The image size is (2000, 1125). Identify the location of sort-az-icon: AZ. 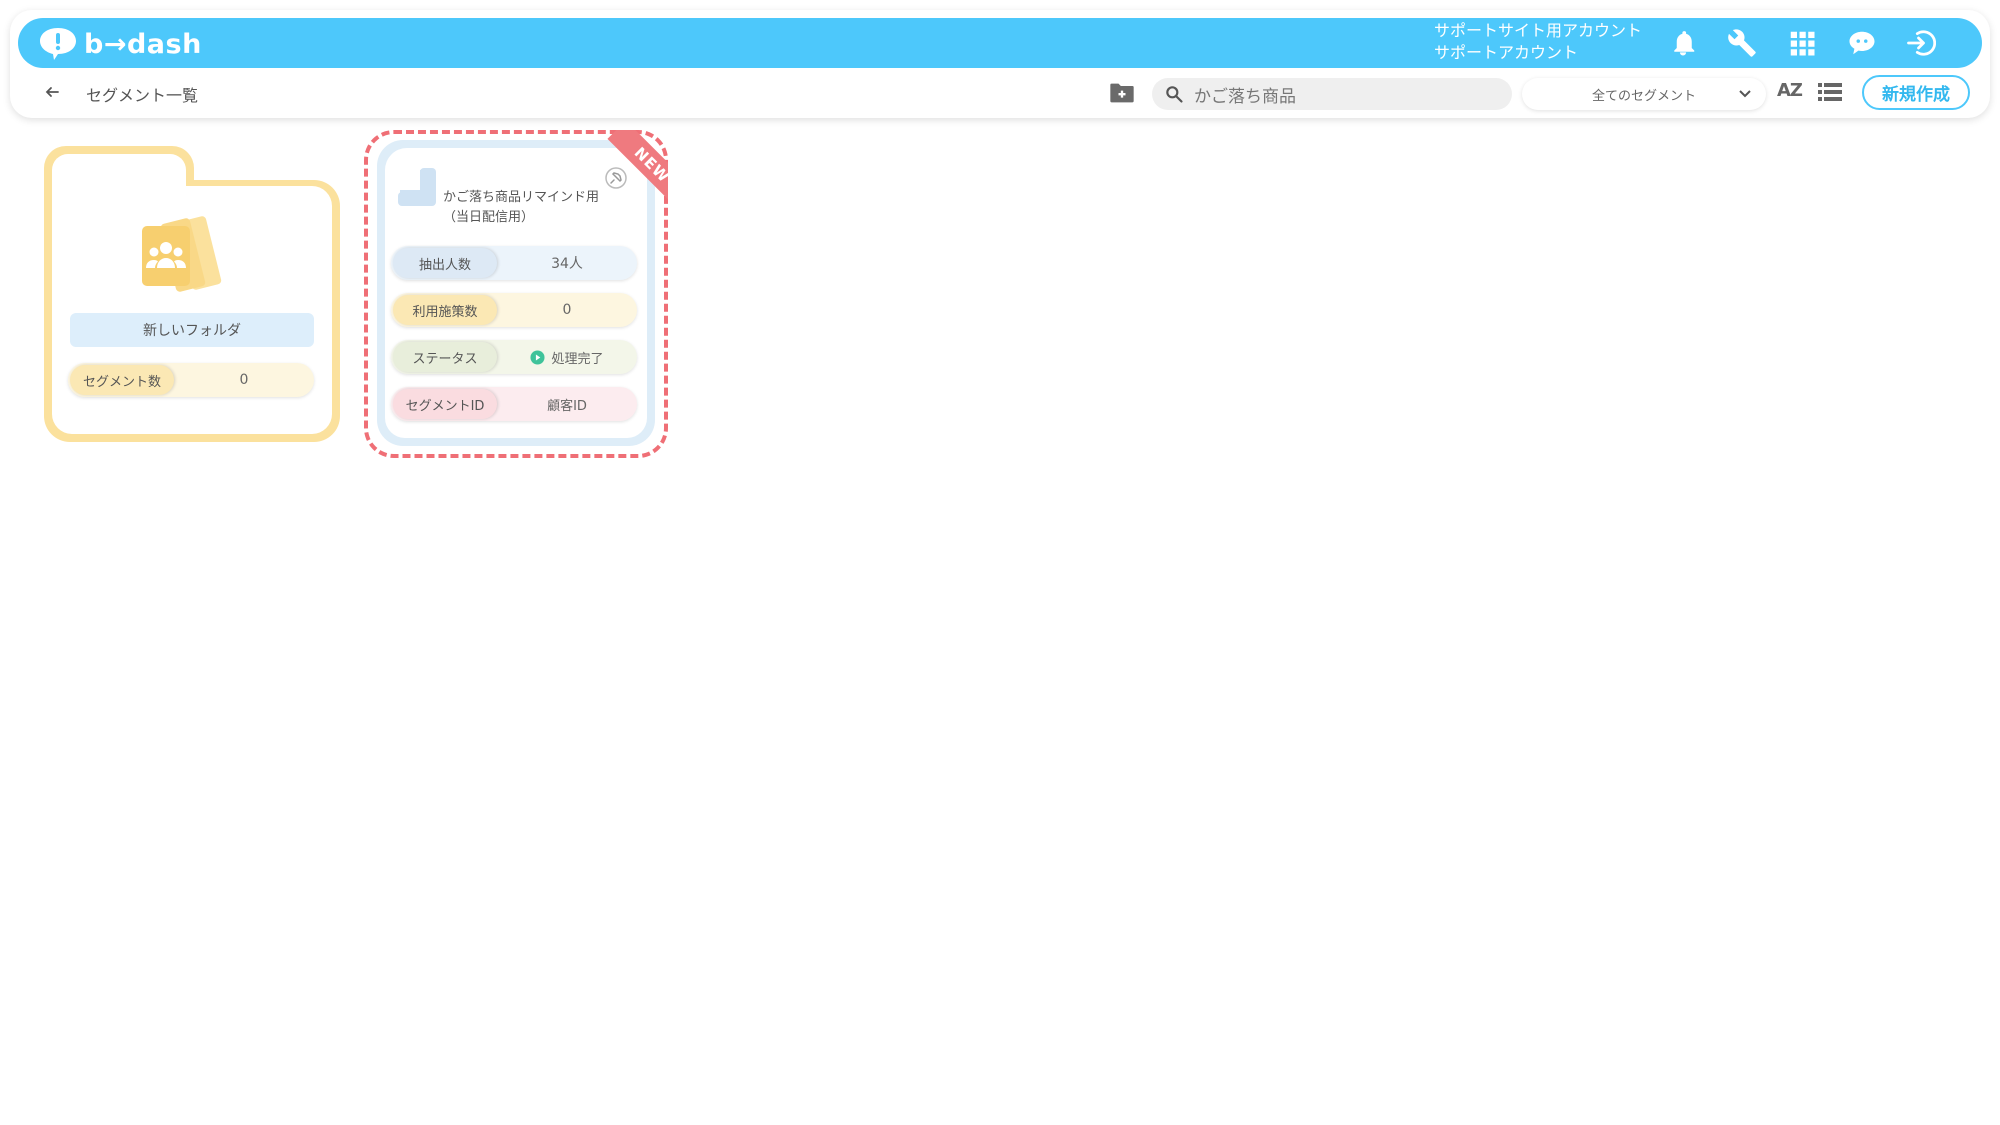
(1790, 90).